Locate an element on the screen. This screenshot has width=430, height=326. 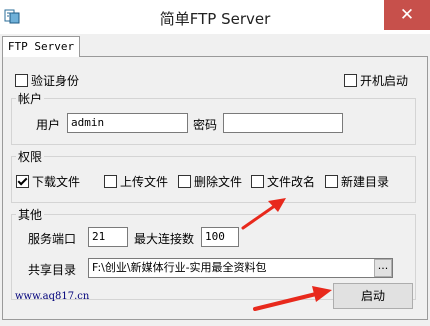
autostart-checkbox: 开机启动 is located at coordinates (376, 80).